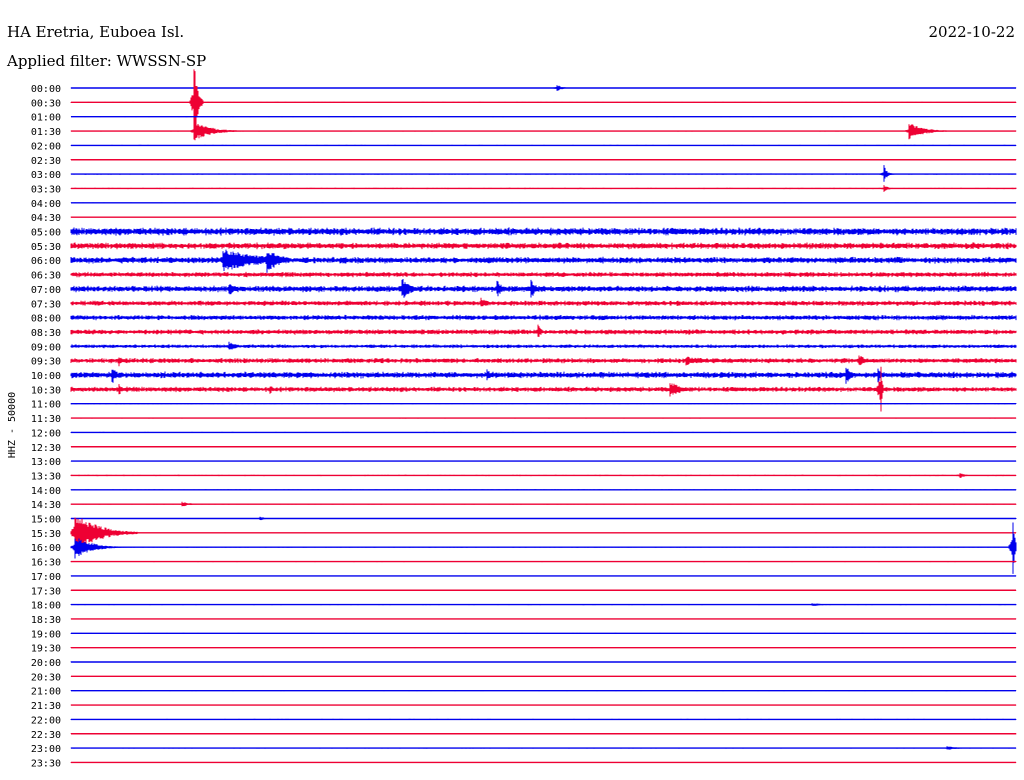  I want to click on time-label: 00:00, so click(46, 89).